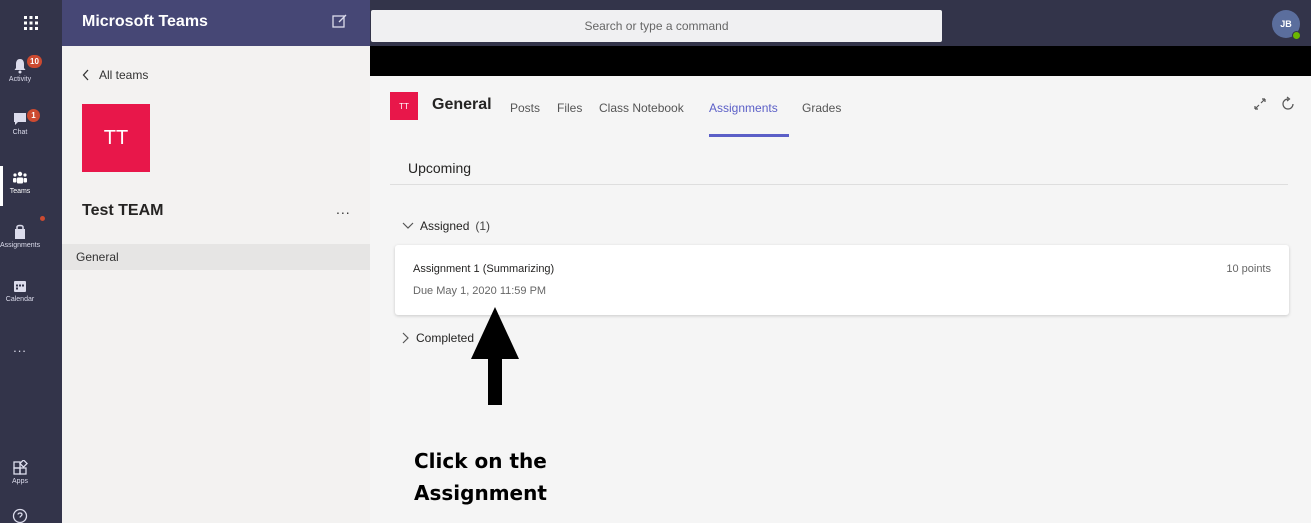  Describe the element at coordinates (20, 286) in the screenshot. I see `calendar-icon` at that location.